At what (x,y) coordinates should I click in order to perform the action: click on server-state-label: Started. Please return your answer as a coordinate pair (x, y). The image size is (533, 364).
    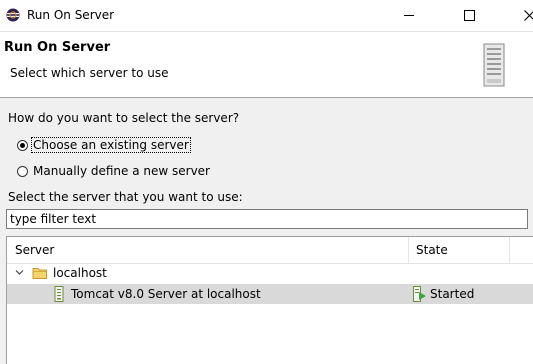
    Looking at the image, I should click on (452, 294).